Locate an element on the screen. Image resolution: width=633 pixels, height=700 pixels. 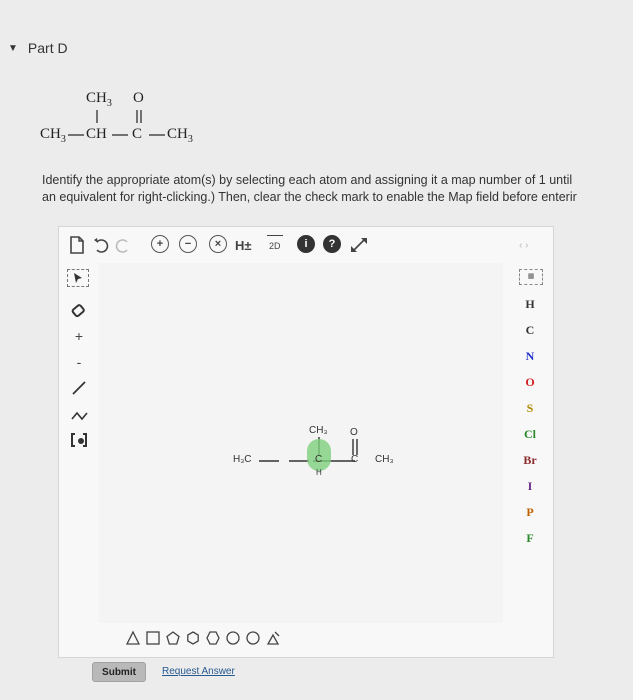
element-N: N is located at coordinates (530, 356).